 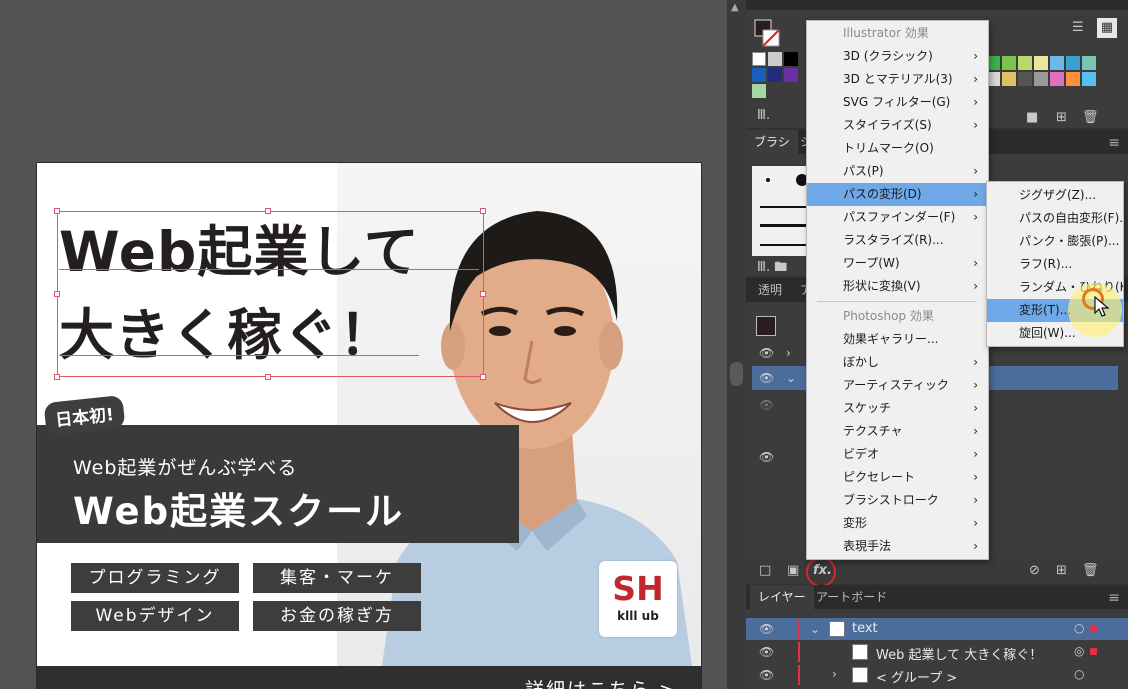 I want to click on selection-bounding-box, so click(x=270, y=294).